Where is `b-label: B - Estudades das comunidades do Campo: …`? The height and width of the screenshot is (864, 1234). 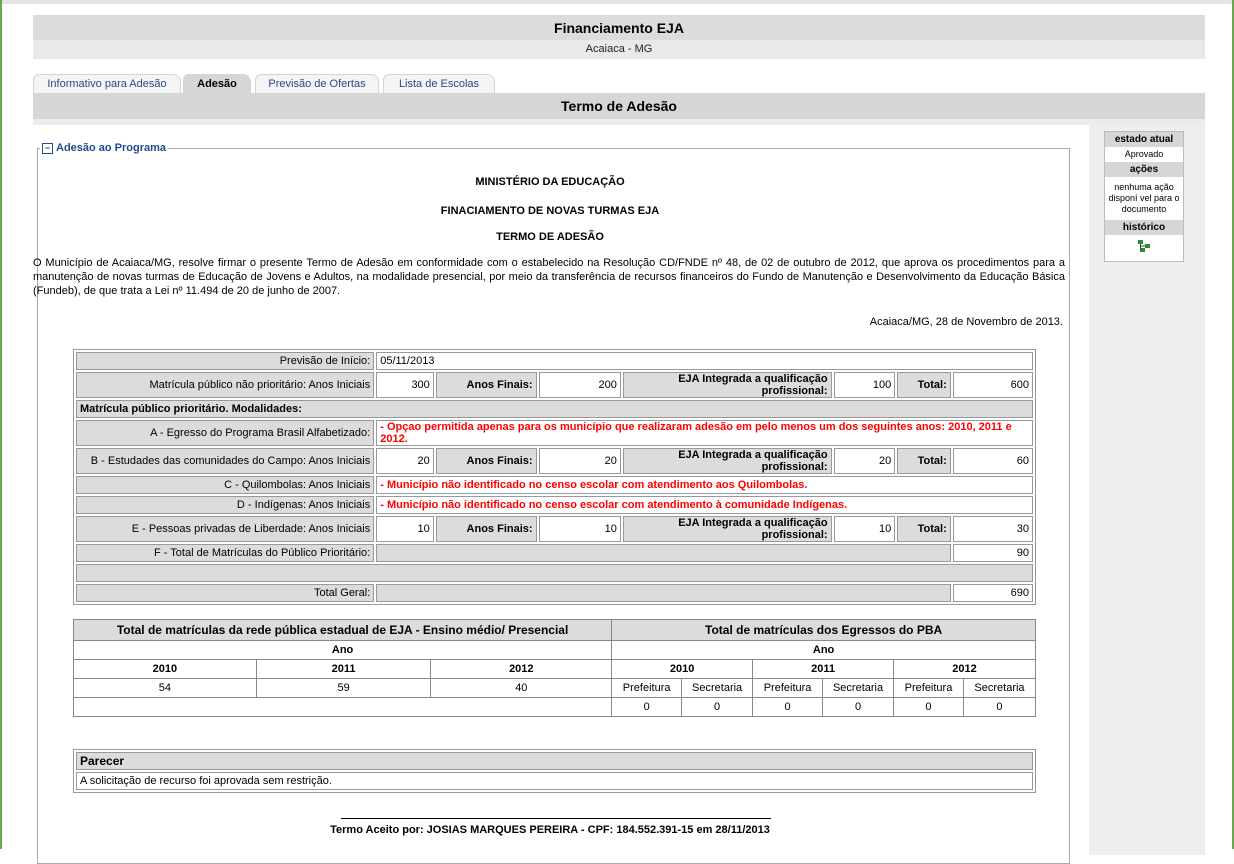
b-label: B - Estudades das comunidades do Campo: … is located at coordinates (225, 461).